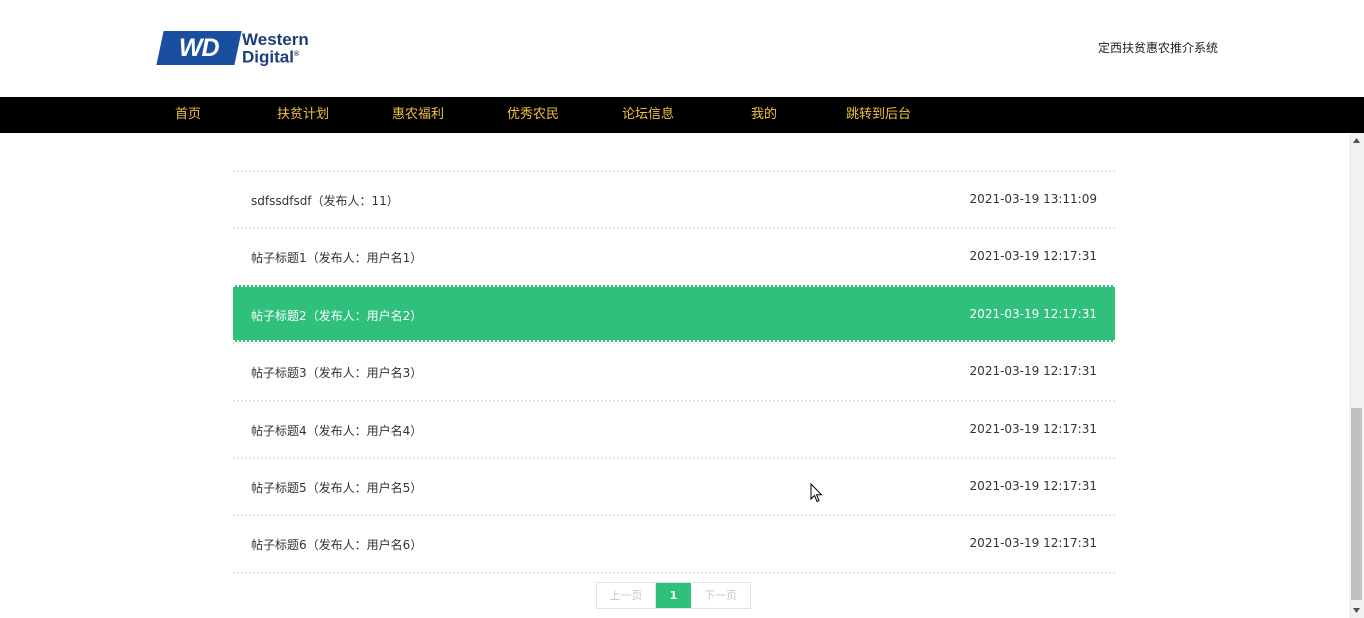  Describe the element at coordinates (674, 428) in the screenshot. I see `post-row: 帖子标题4（发布人：用户名4） 2021-03-19 12:17:31` at that location.